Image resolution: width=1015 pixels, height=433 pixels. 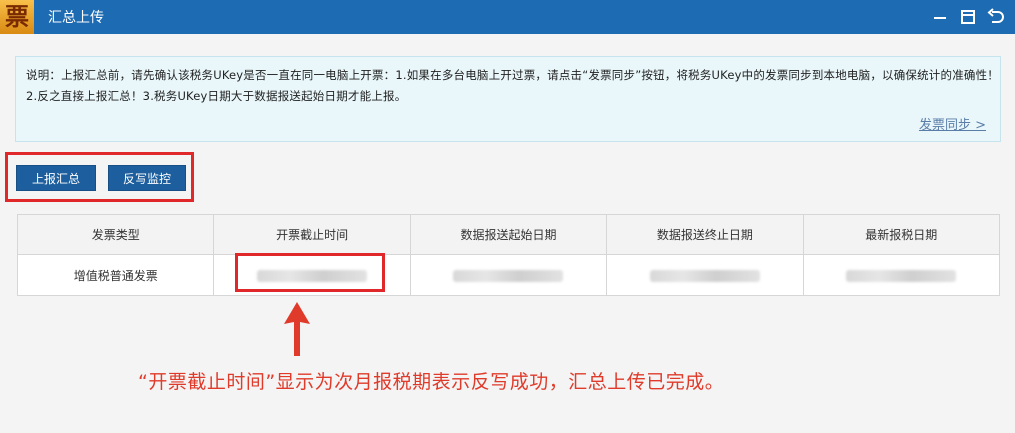 I want to click on cell-latest-filing, so click(x=901, y=275).